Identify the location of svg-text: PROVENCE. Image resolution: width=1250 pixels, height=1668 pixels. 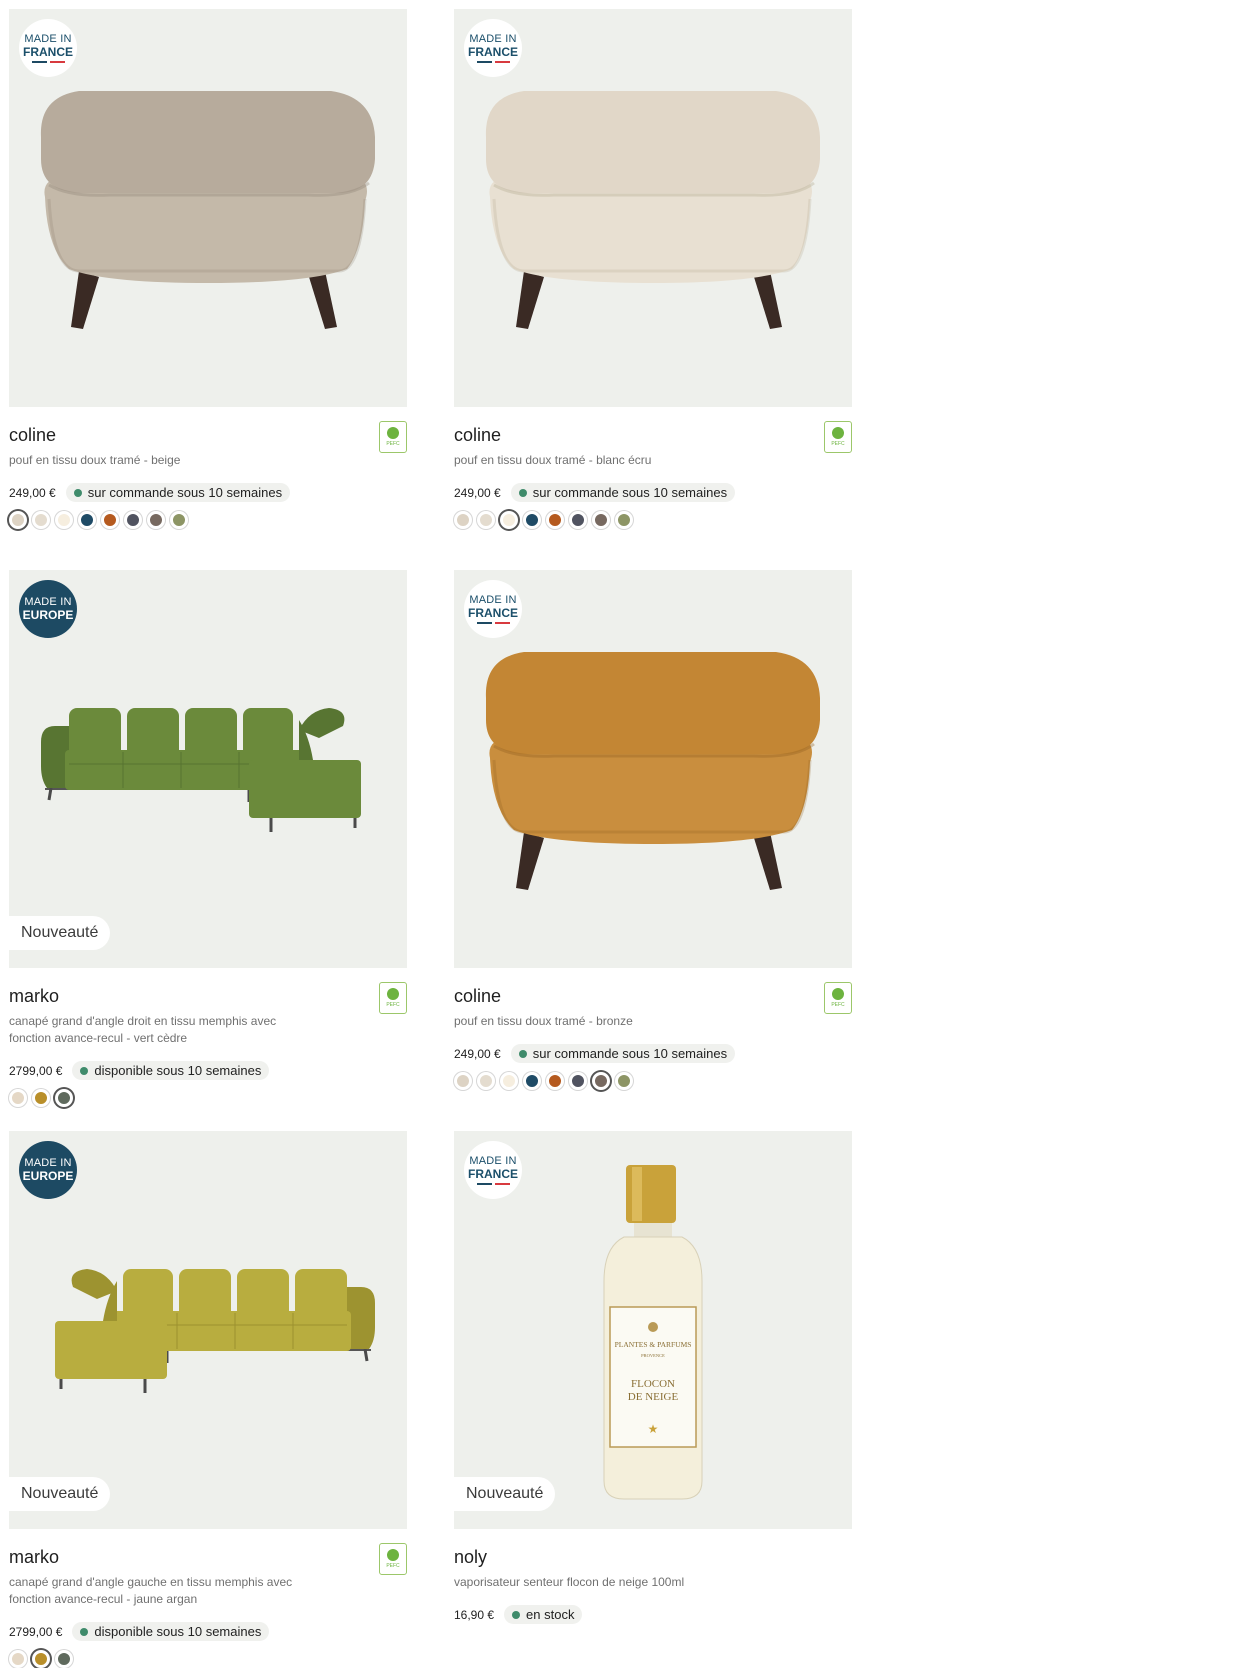
(653, 1355).